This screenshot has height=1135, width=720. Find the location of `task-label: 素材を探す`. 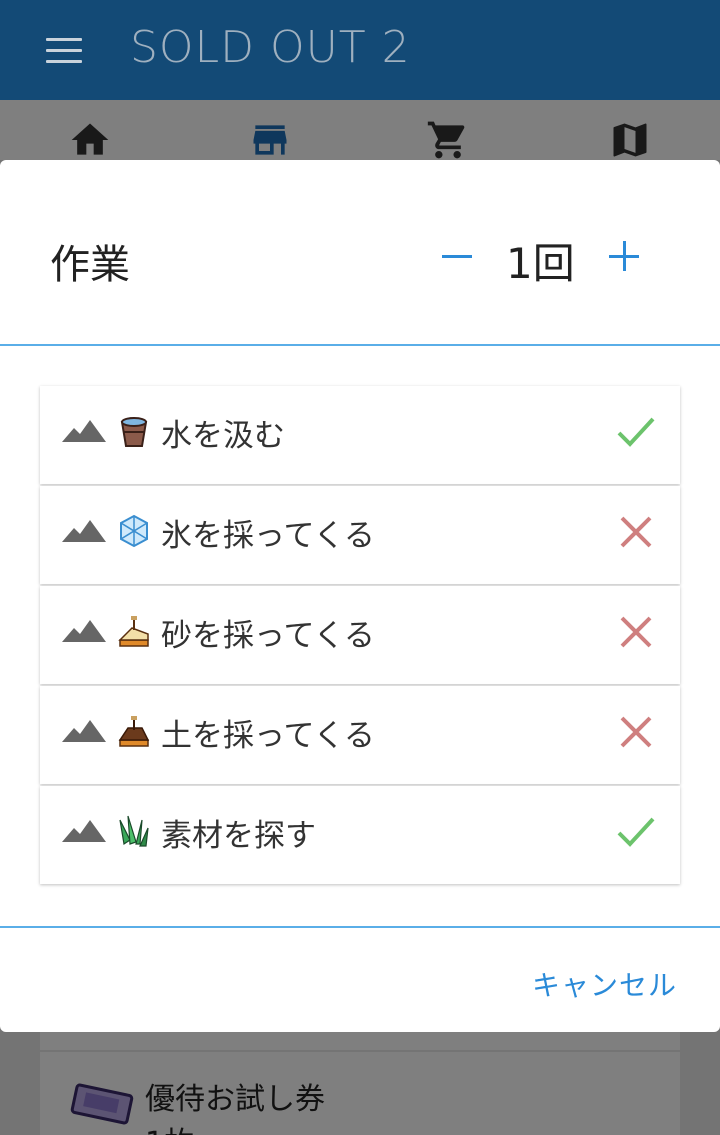

task-label: 素材を探す is located at coordinates (238, 836).